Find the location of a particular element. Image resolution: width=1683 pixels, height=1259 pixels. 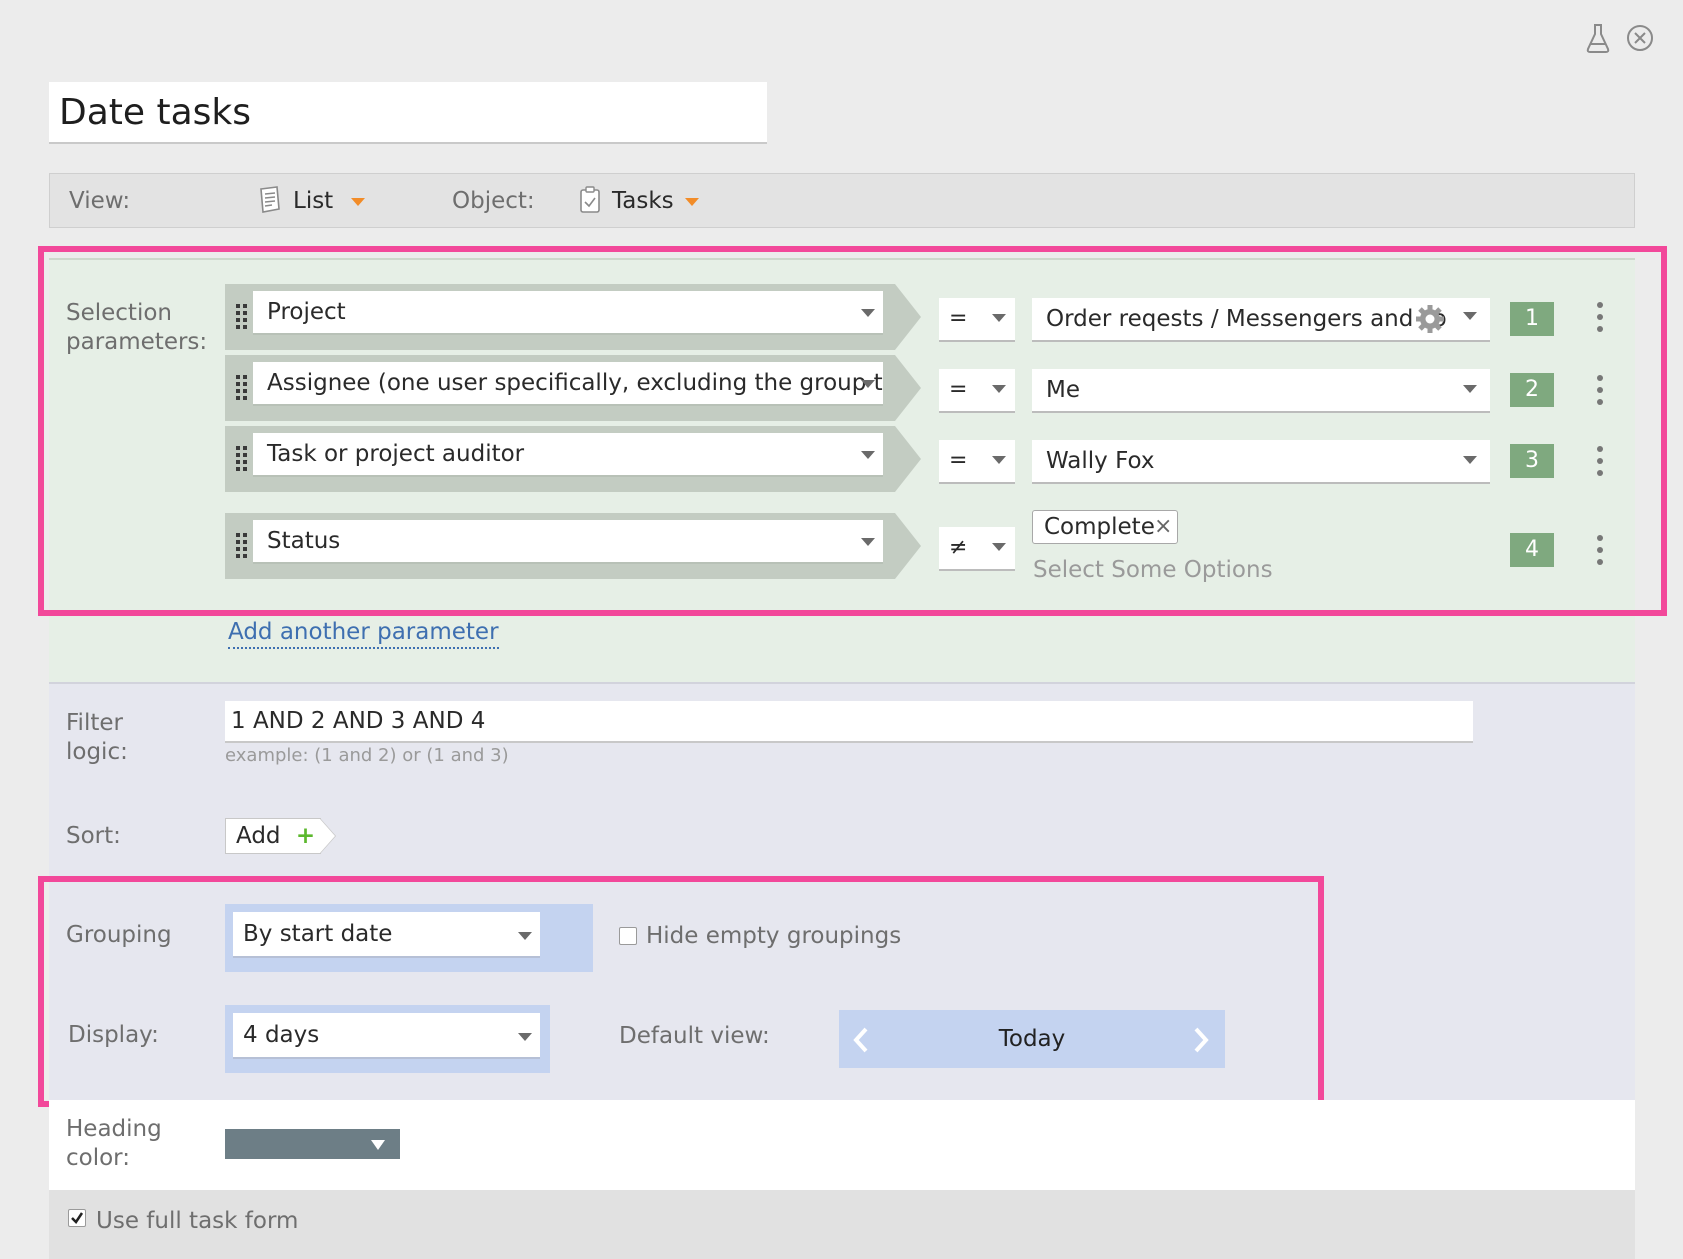

filter-label-line1: Filter is located at coordinates (94, 723).